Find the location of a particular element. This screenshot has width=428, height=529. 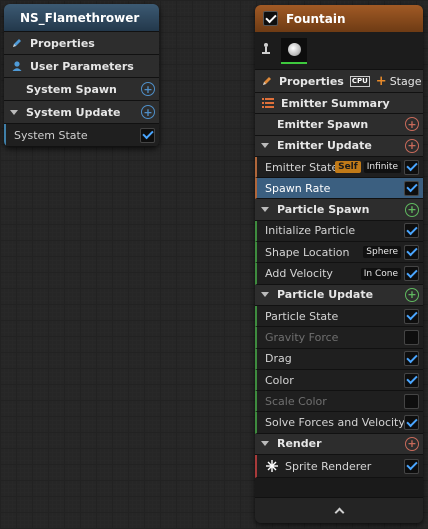

render-row: Render + is located at coordinates (339, 444).